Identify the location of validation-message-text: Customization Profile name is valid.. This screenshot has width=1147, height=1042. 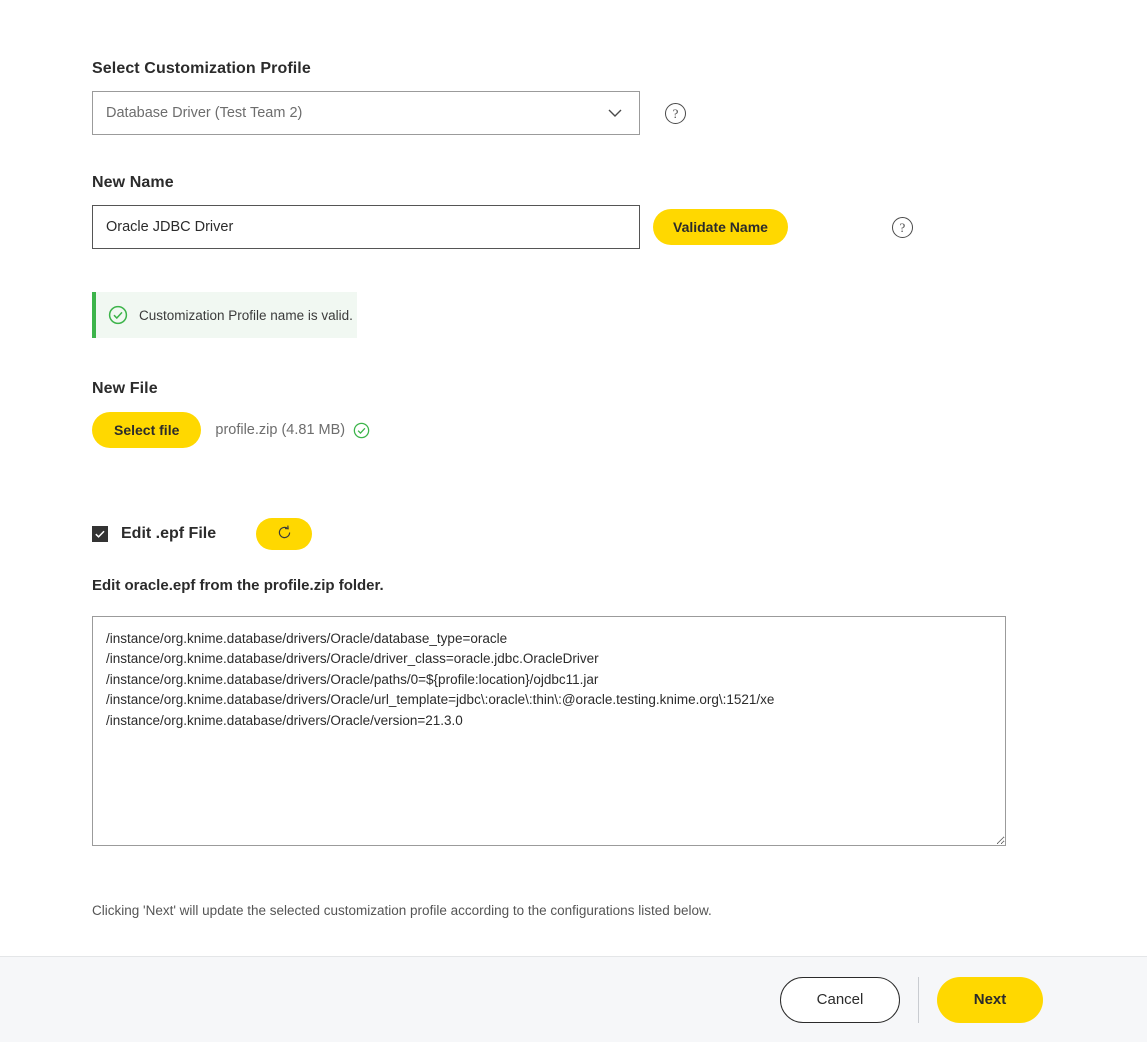
(246, 315).